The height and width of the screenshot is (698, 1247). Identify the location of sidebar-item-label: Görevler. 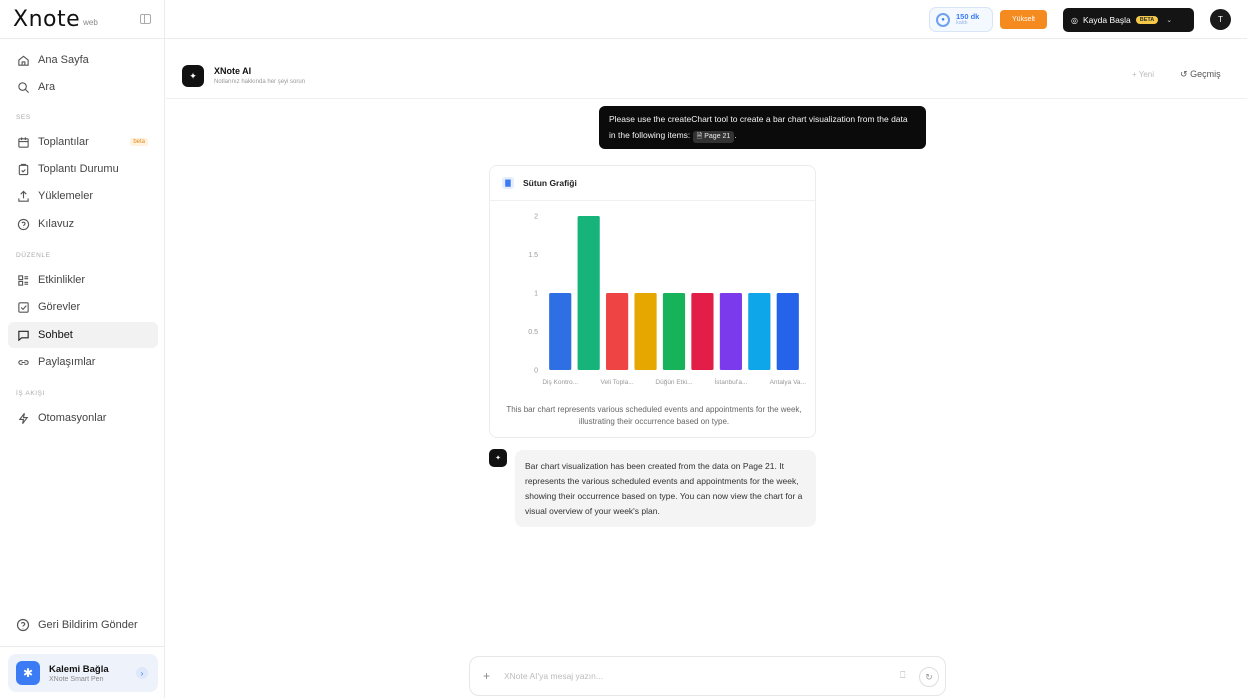
(59, 307).